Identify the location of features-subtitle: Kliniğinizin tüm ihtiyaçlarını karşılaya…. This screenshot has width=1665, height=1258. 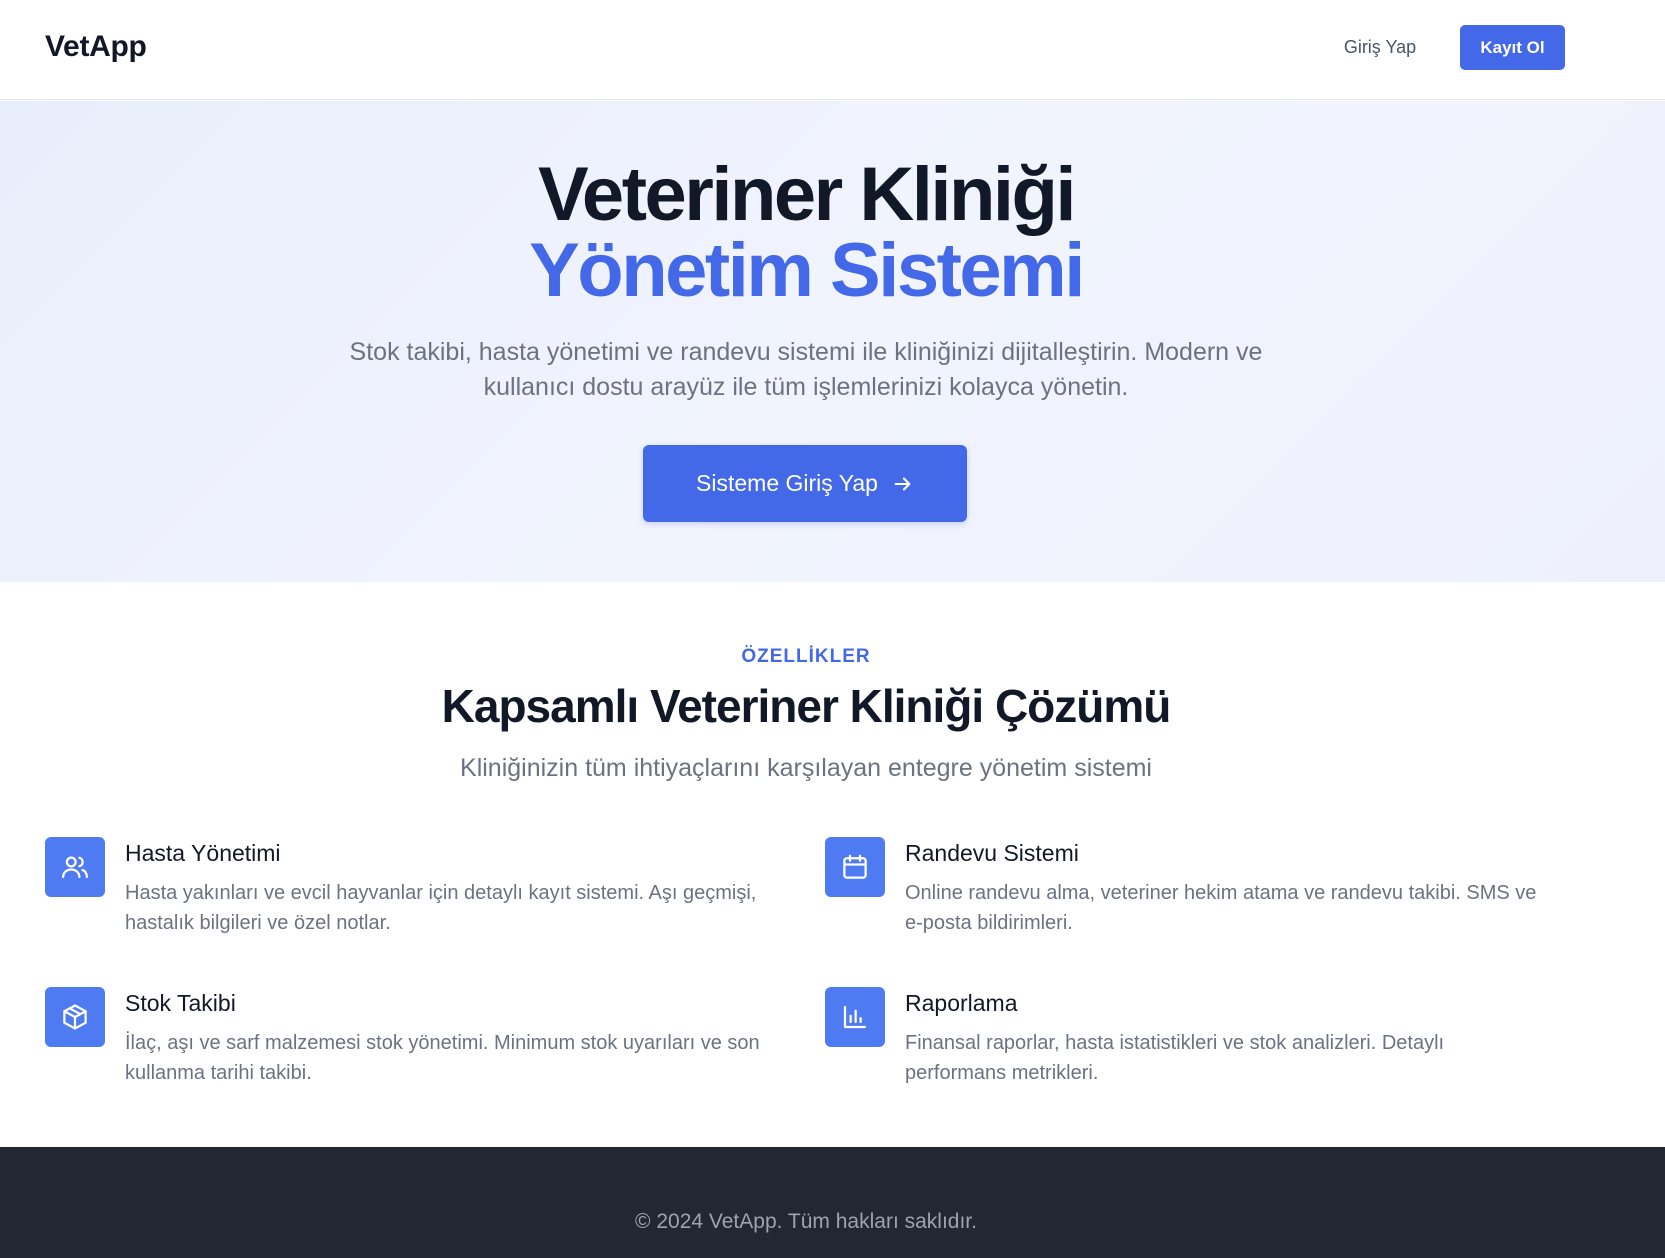
(806, 768).